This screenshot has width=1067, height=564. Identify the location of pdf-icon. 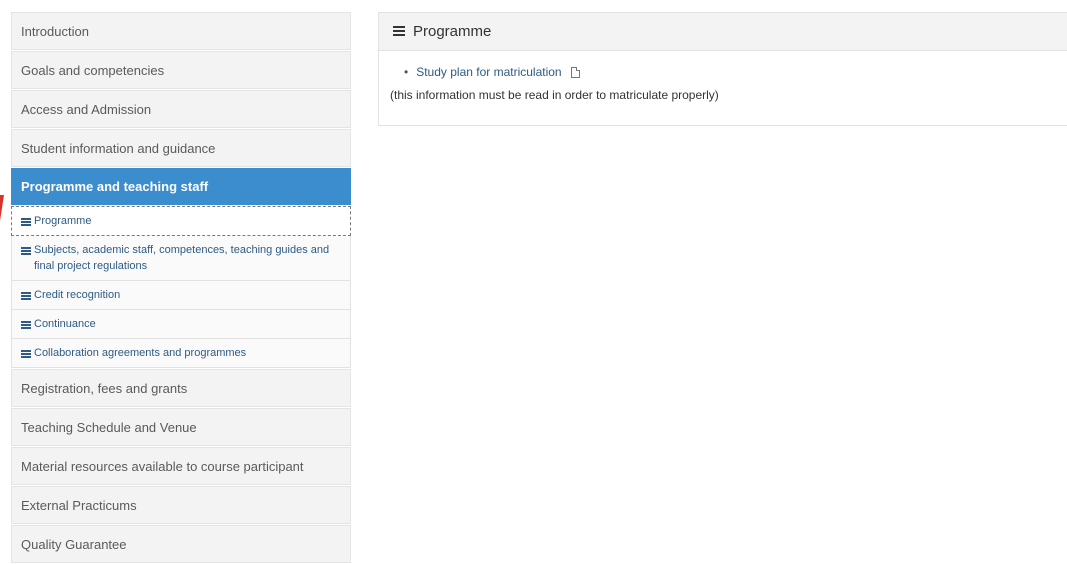
(575, 72).